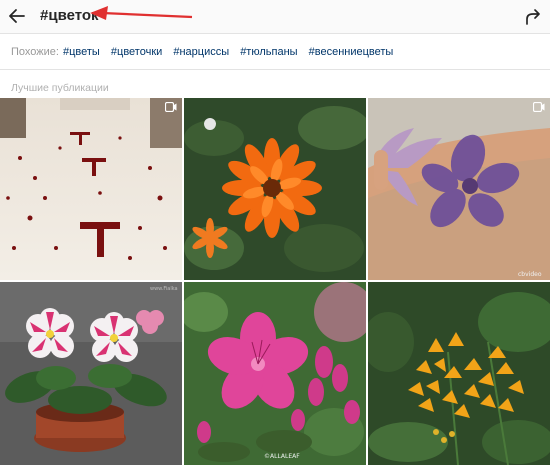  What do you see at coordinates (141, 13) in the screenshot?
I see `annotation-arrow-icon` at bounding box center [141, 13].